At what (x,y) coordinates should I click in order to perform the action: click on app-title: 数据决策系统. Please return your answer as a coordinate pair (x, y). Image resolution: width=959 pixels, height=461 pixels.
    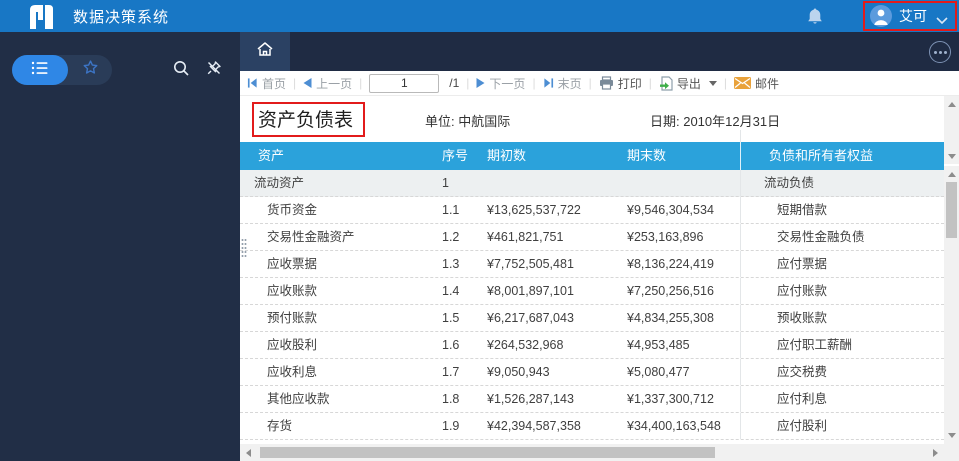
    Looking at the image, I should click on (121, 17).